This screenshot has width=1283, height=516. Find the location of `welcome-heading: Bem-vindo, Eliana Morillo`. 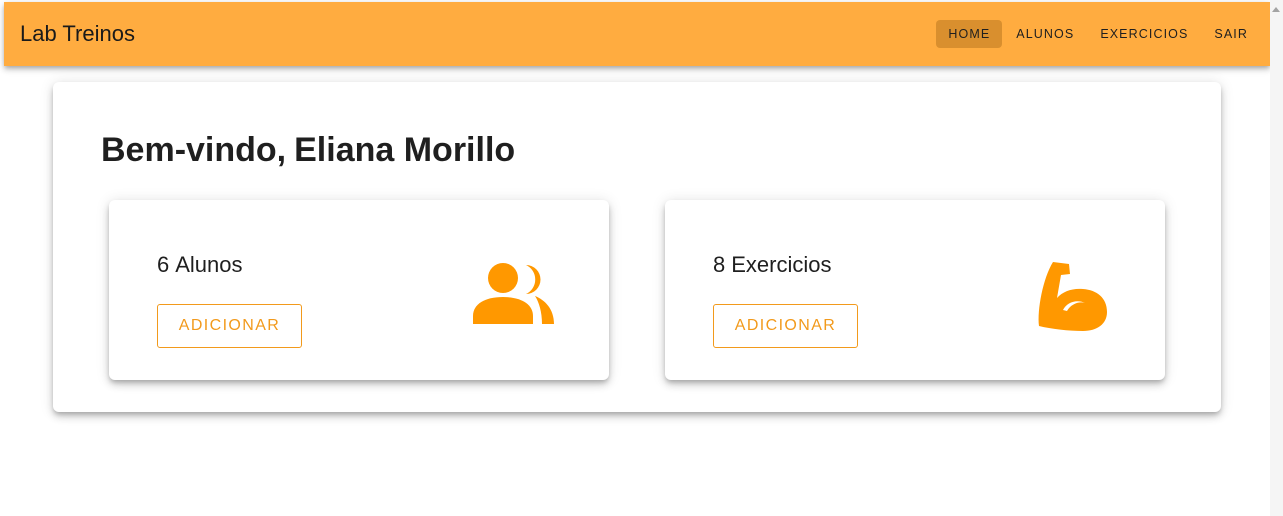

welcome-heading: Bem-vindo, Eliana Morillo is located at coordinates (308, 150).